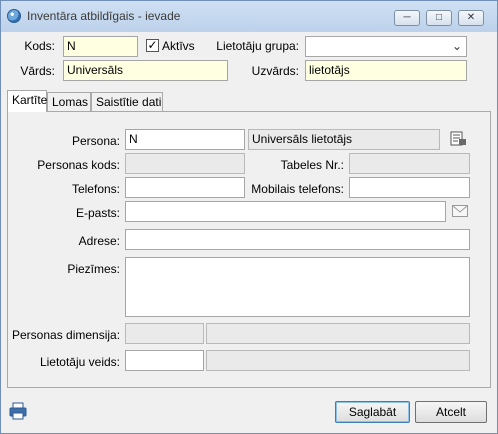 This screenshot has width=498, height=434. What do you see at coordinates (249, 16) in the screenshot?
I see `title-bar: Inventāra atbildīgais - ievade ─ □ ✕` at bounding box center [249, 16].